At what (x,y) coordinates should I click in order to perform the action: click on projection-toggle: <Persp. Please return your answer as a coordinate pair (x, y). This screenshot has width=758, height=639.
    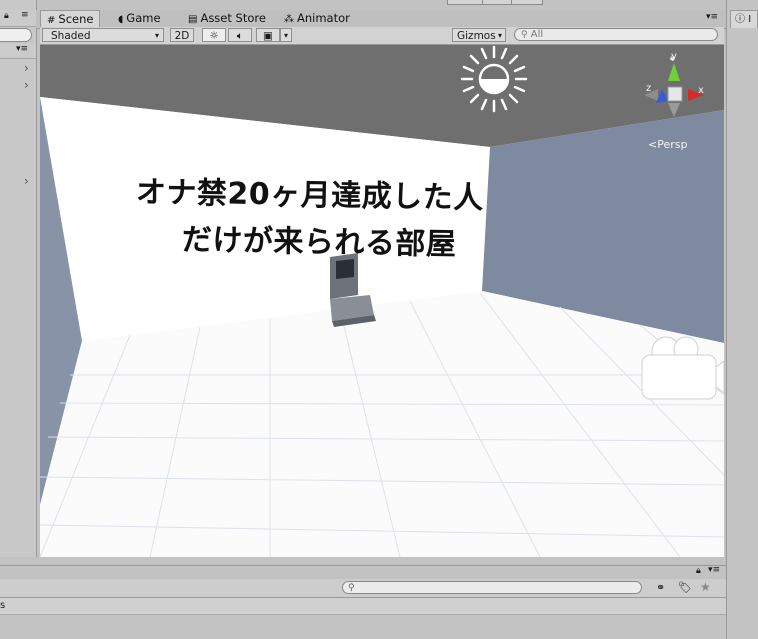
    Looking at the image, I should click on (667, 144).